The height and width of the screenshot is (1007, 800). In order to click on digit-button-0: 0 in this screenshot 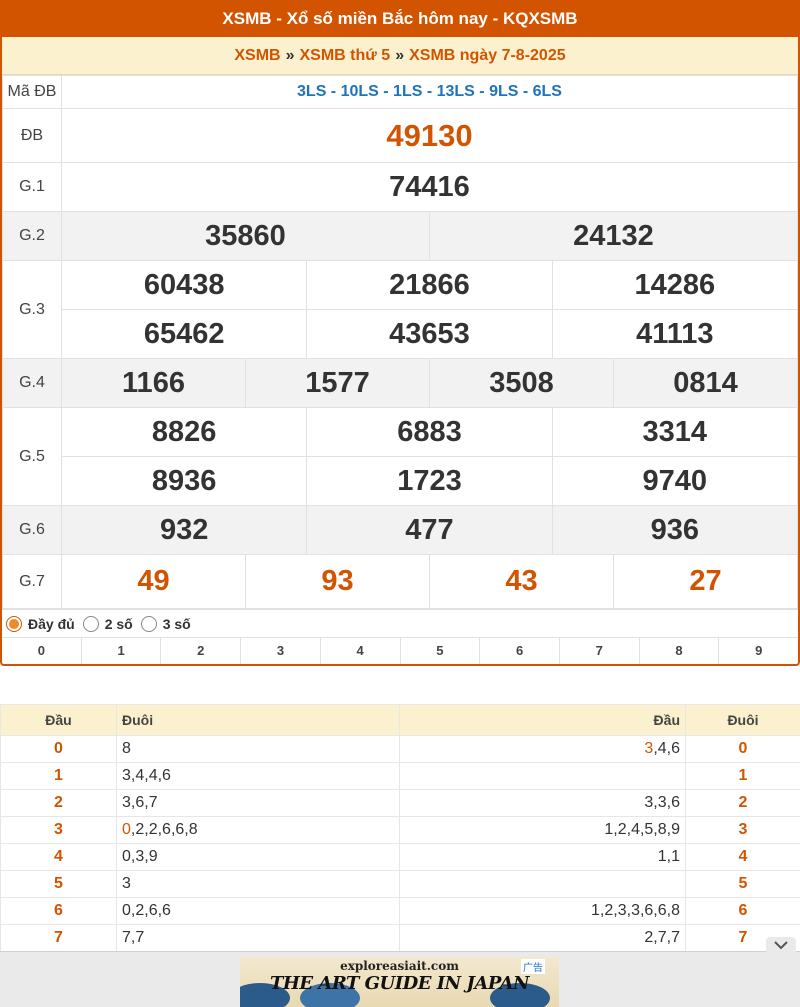, I will do `click(41, 651)`.